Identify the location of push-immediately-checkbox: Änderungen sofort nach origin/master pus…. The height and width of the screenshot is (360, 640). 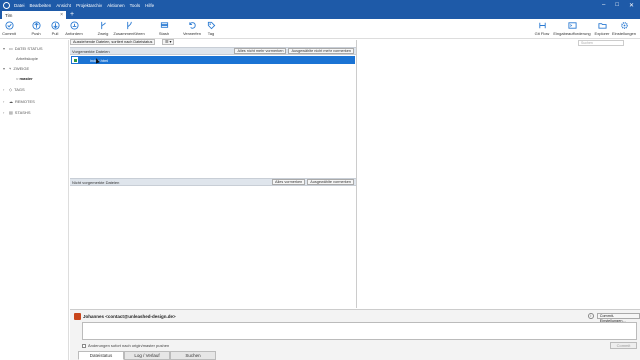
(125, 345).